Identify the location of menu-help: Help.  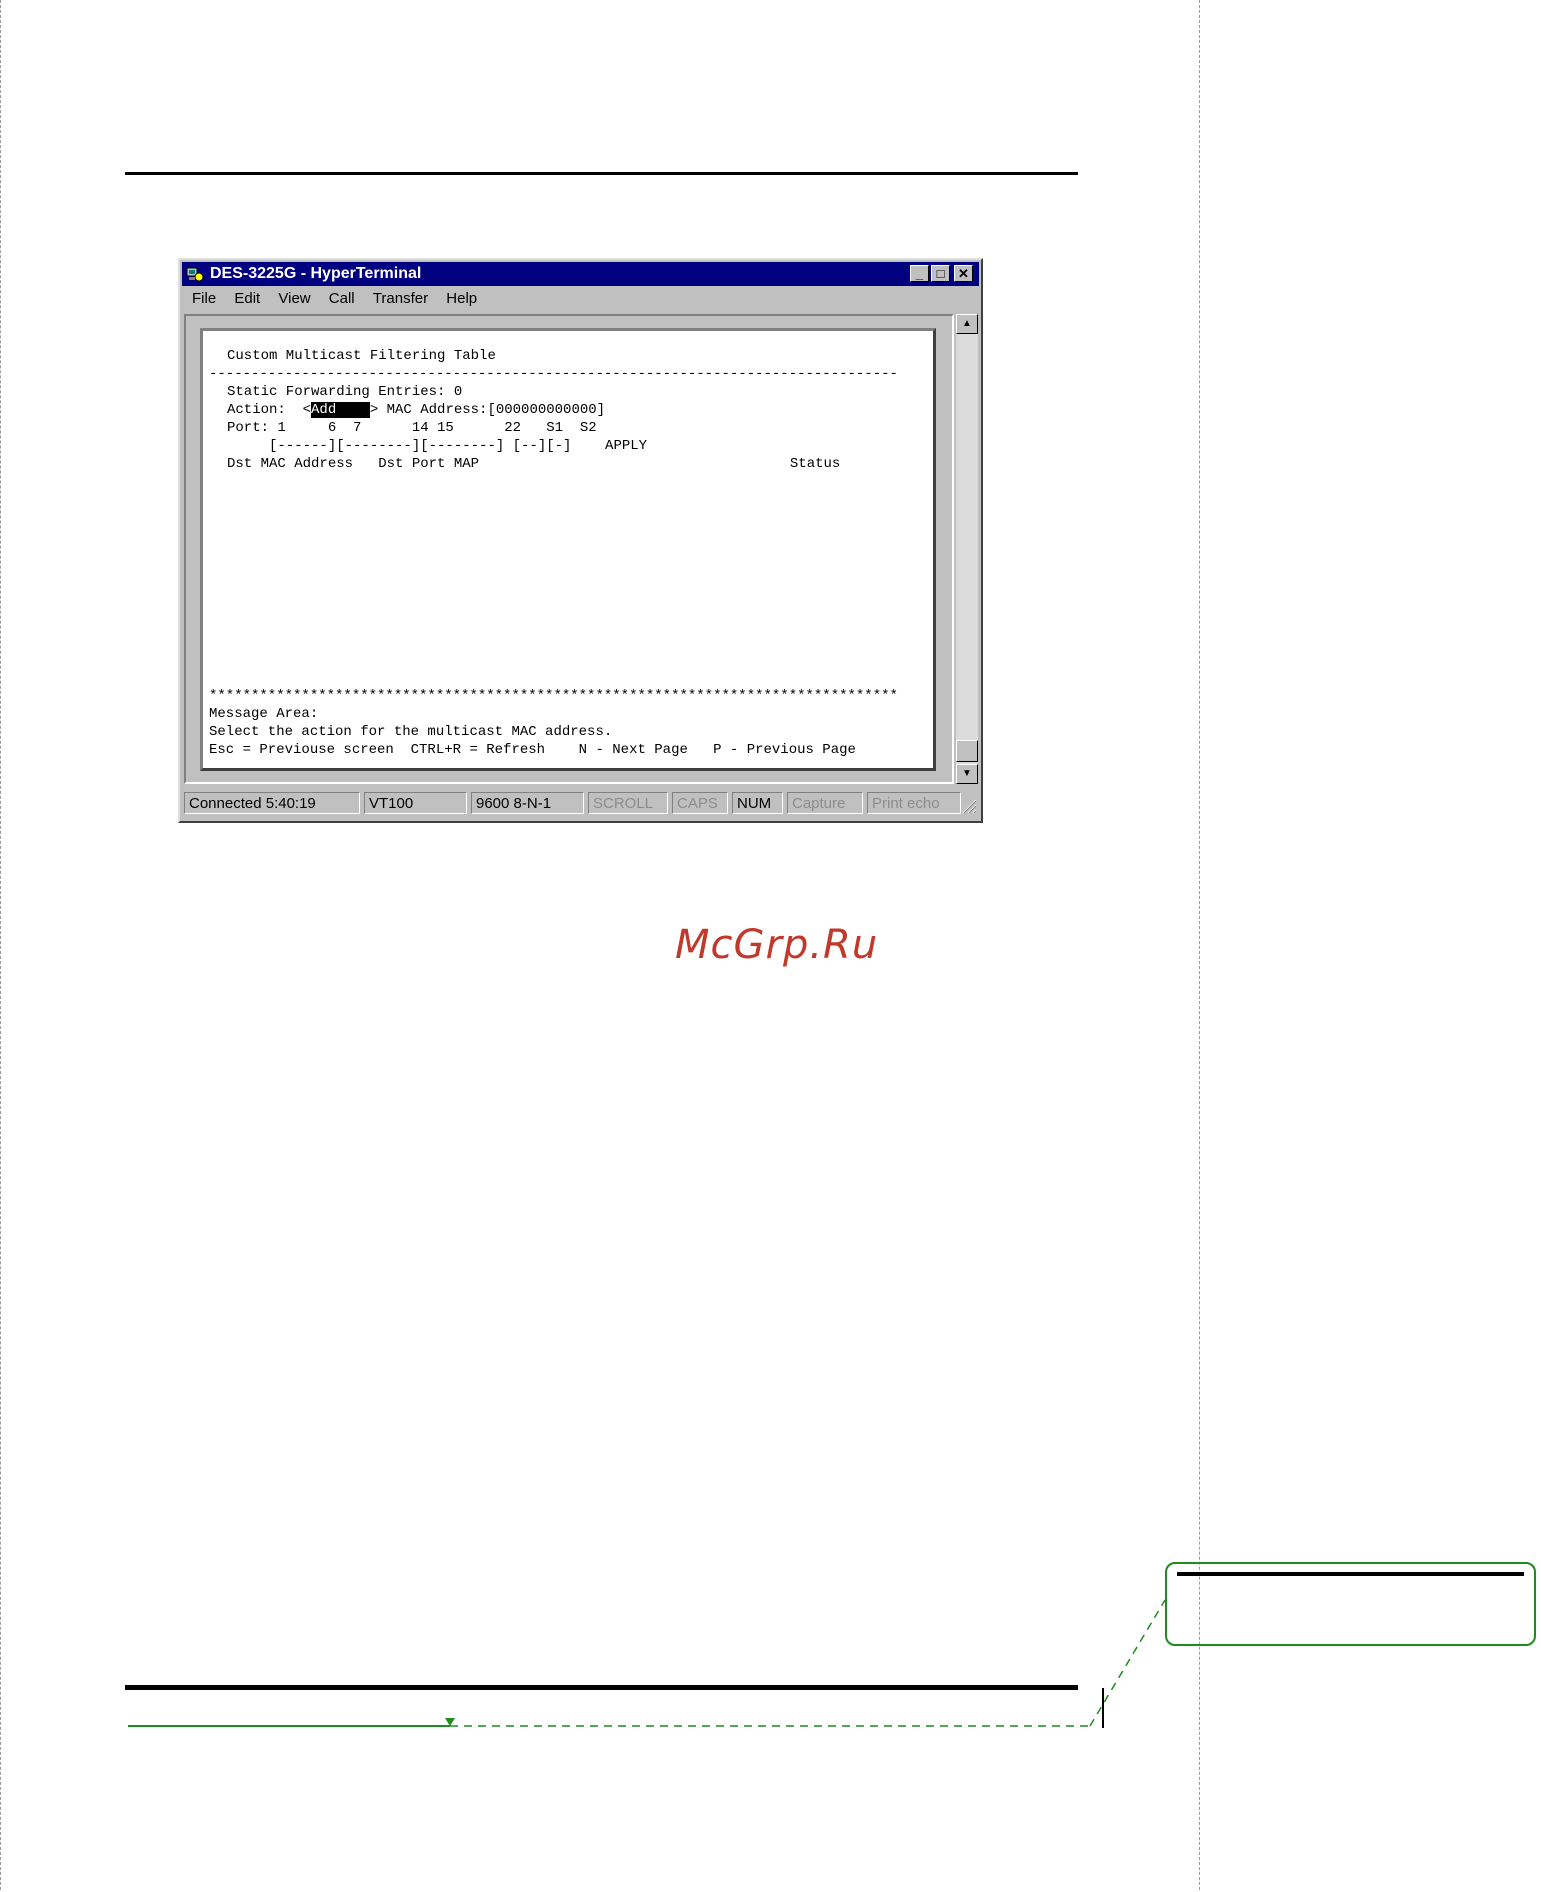
(461, 298).